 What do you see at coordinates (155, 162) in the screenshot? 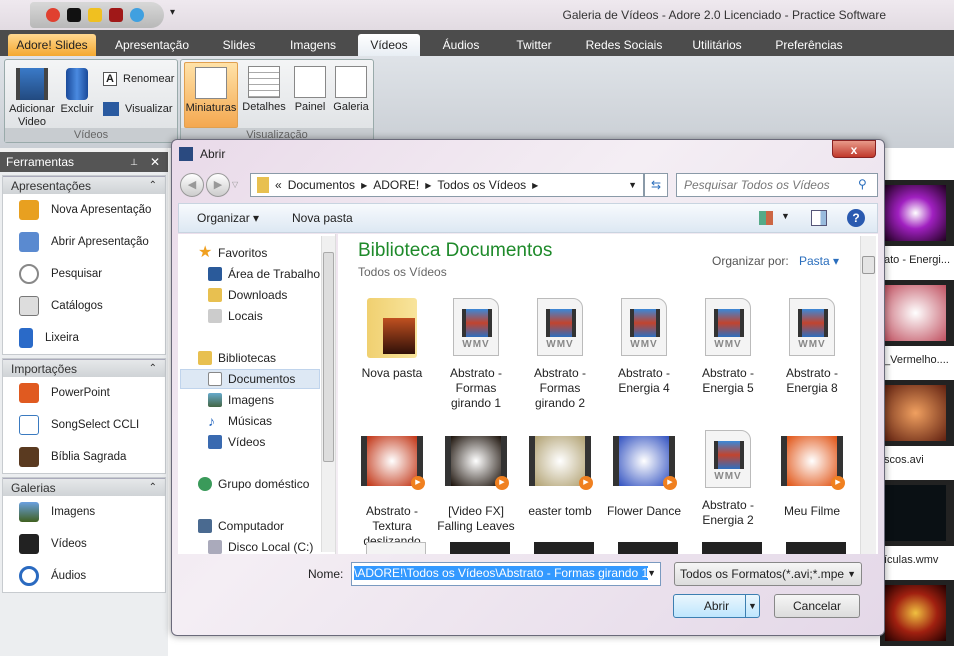
I see `close-icon: ✕` at bounding box center [155, 162].